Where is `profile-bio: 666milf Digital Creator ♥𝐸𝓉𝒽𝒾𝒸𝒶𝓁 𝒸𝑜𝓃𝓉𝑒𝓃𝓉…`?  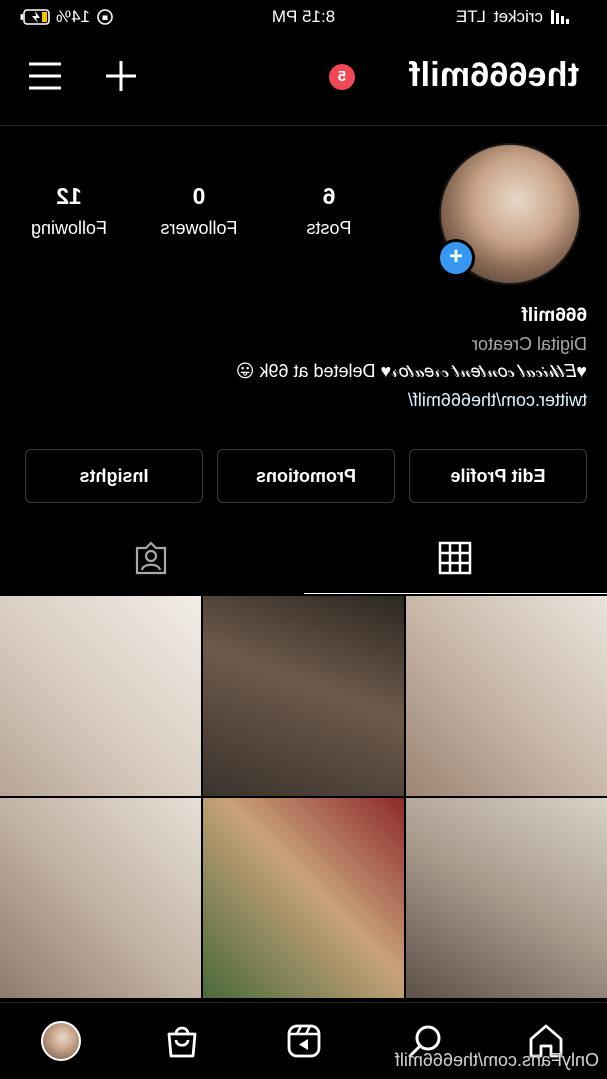 profile-bio: 666milf Digital Creator ♥𝐸𝓉𝒽𝒾𝒸𝒶𝓁 𝒸𝑜𝓃𝓉𝑒𝓃𝓉… is located at coordinates (307, 358).